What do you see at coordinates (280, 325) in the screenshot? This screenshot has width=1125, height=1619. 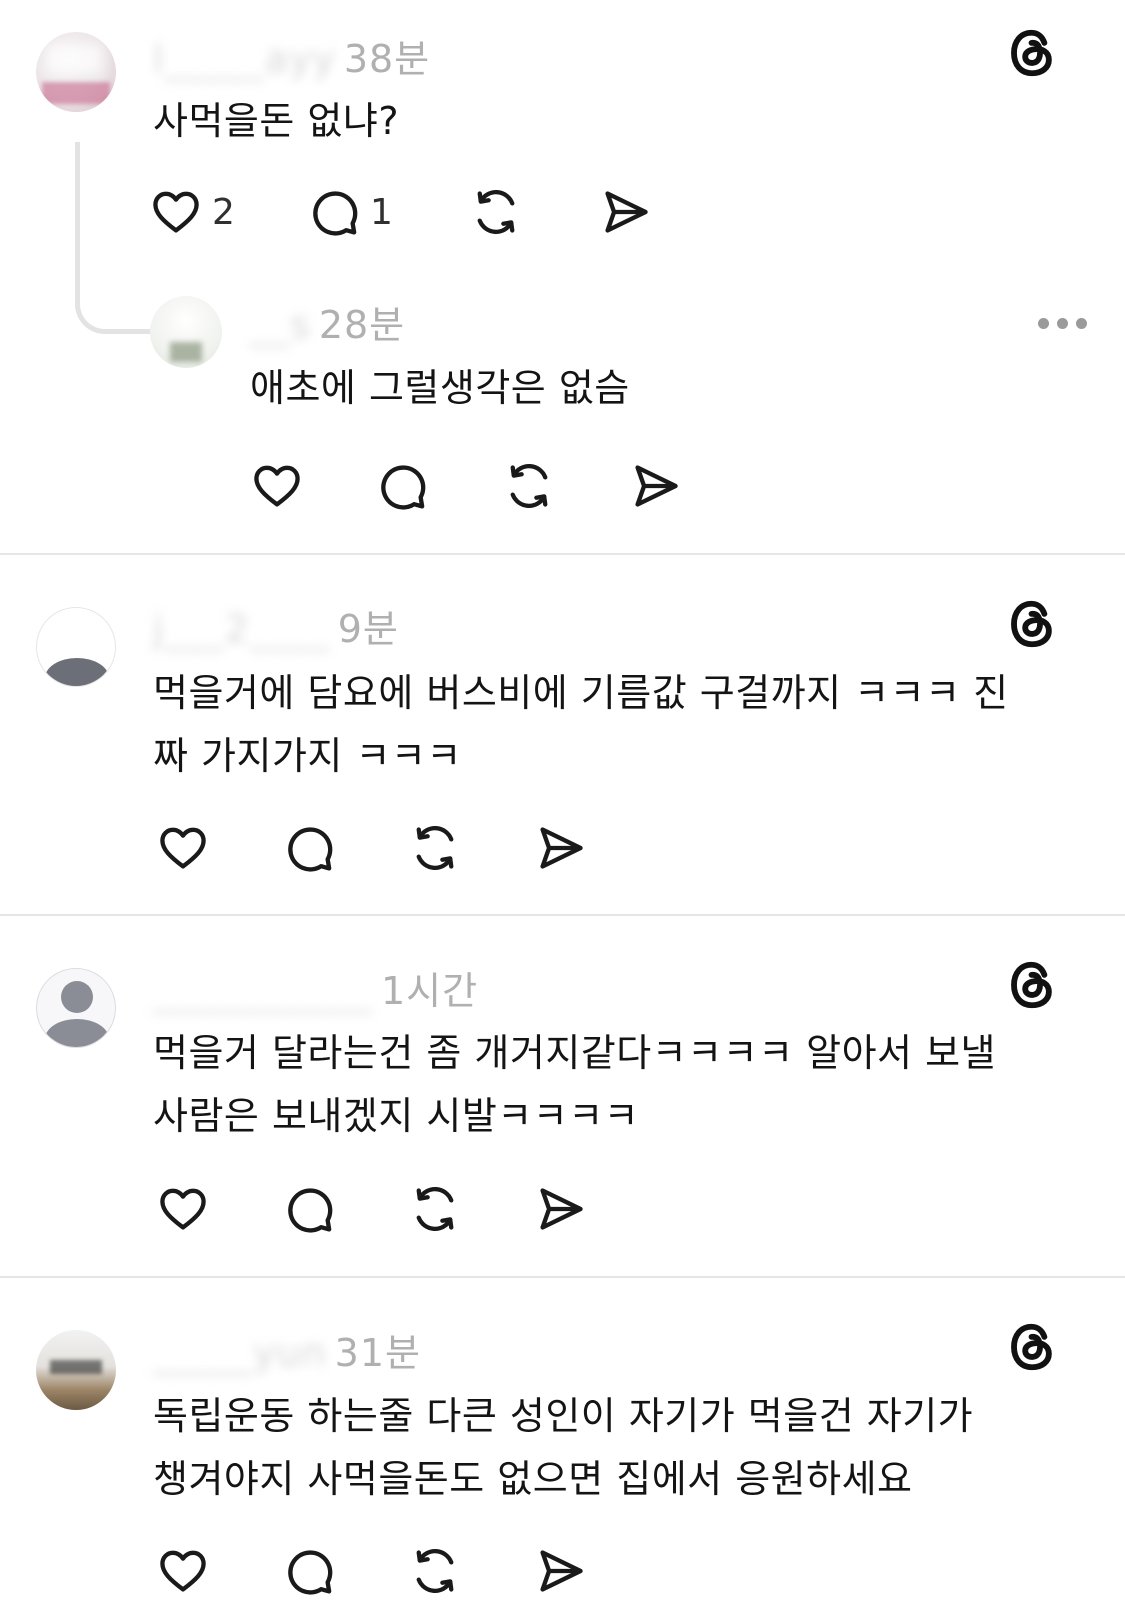 I see `username-text: __s` at bounding box center [280, 325].